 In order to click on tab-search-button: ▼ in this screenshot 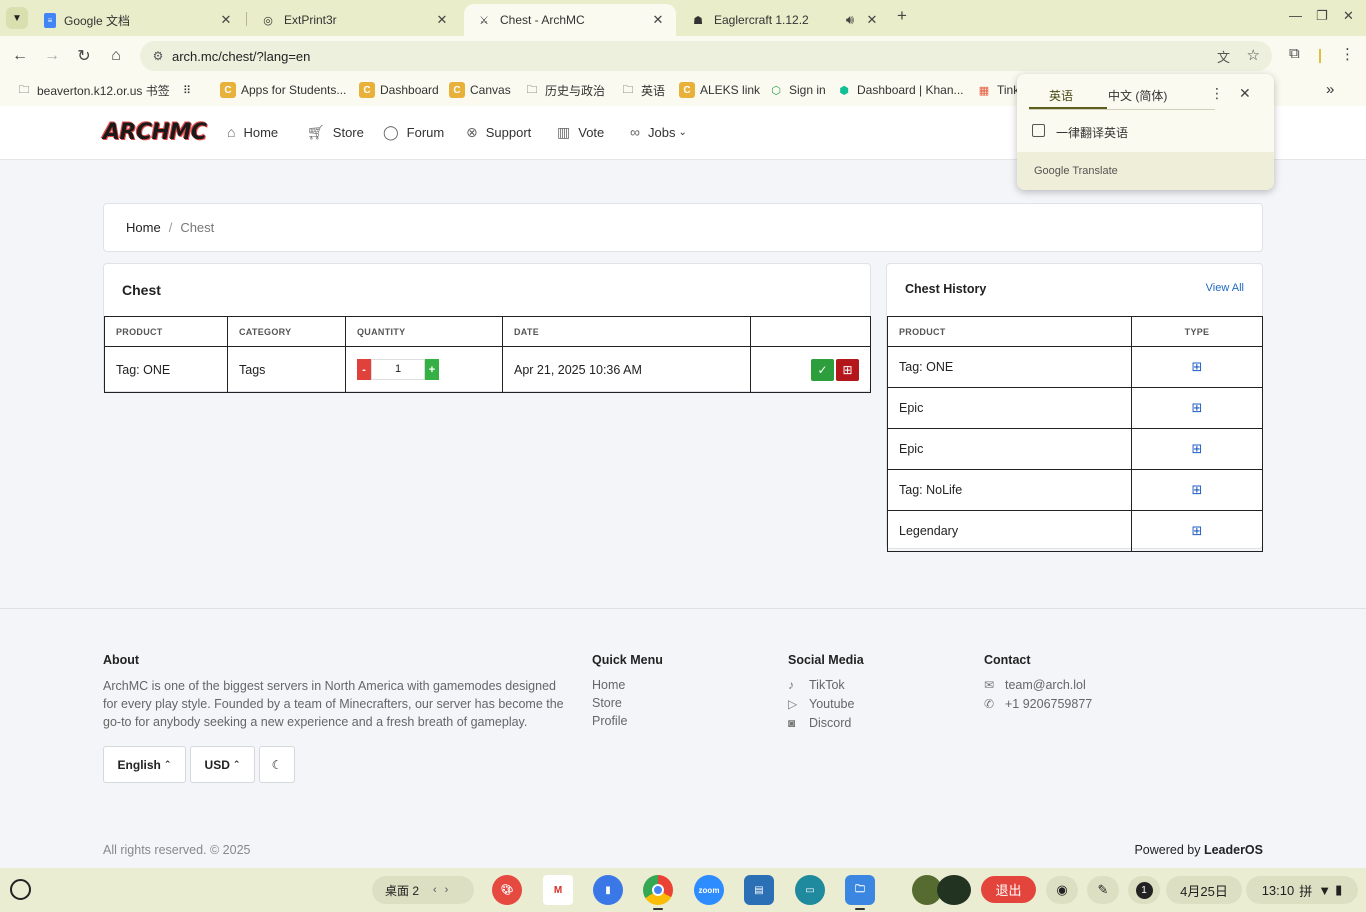, I will do `click(17, 18)`.